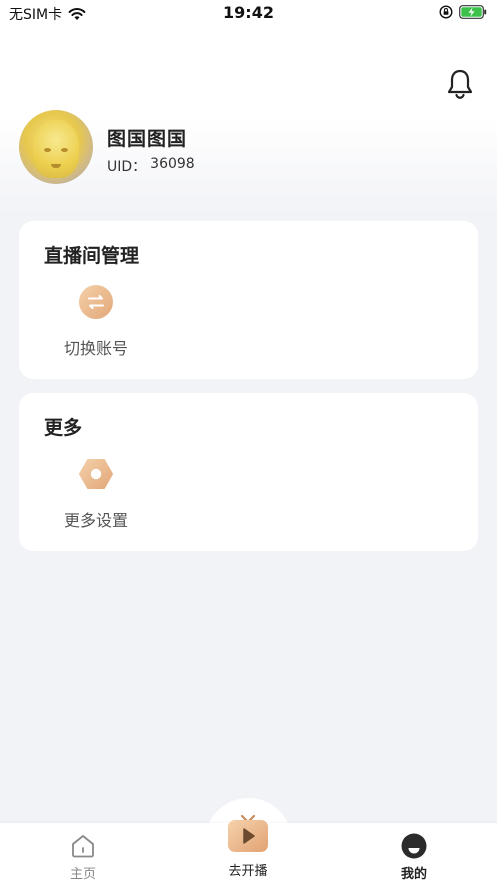 This screenshot has height=883, width=497. I want to click on tab-mine: 我的, so click(414, 857).